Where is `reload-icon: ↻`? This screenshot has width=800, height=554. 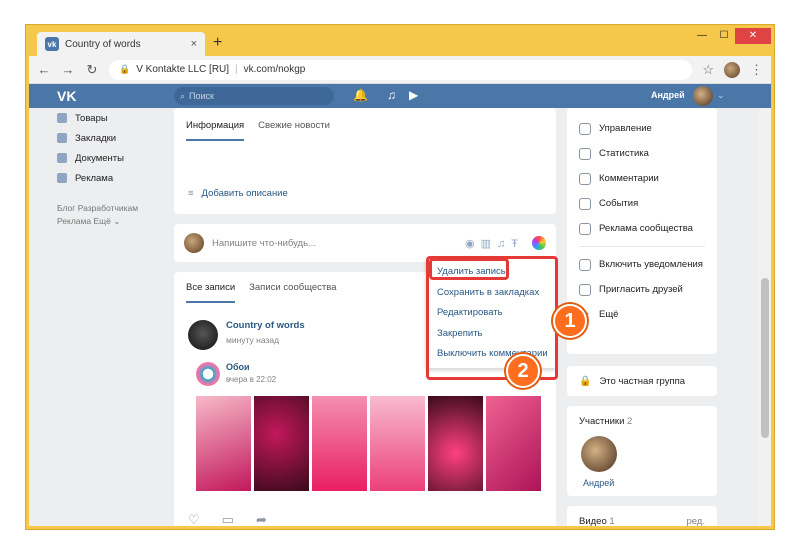
reload-icon: ↻ is located at coordinates (92, 70).